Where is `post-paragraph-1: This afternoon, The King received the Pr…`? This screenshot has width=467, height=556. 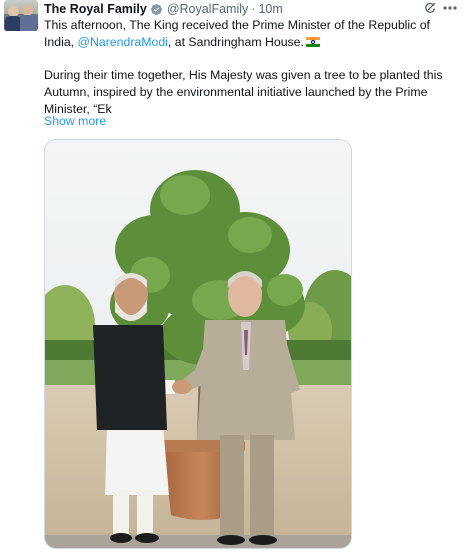 post-paragraph-1: This afternoon, The King received the Pr… is located at coordinates (237, 33).